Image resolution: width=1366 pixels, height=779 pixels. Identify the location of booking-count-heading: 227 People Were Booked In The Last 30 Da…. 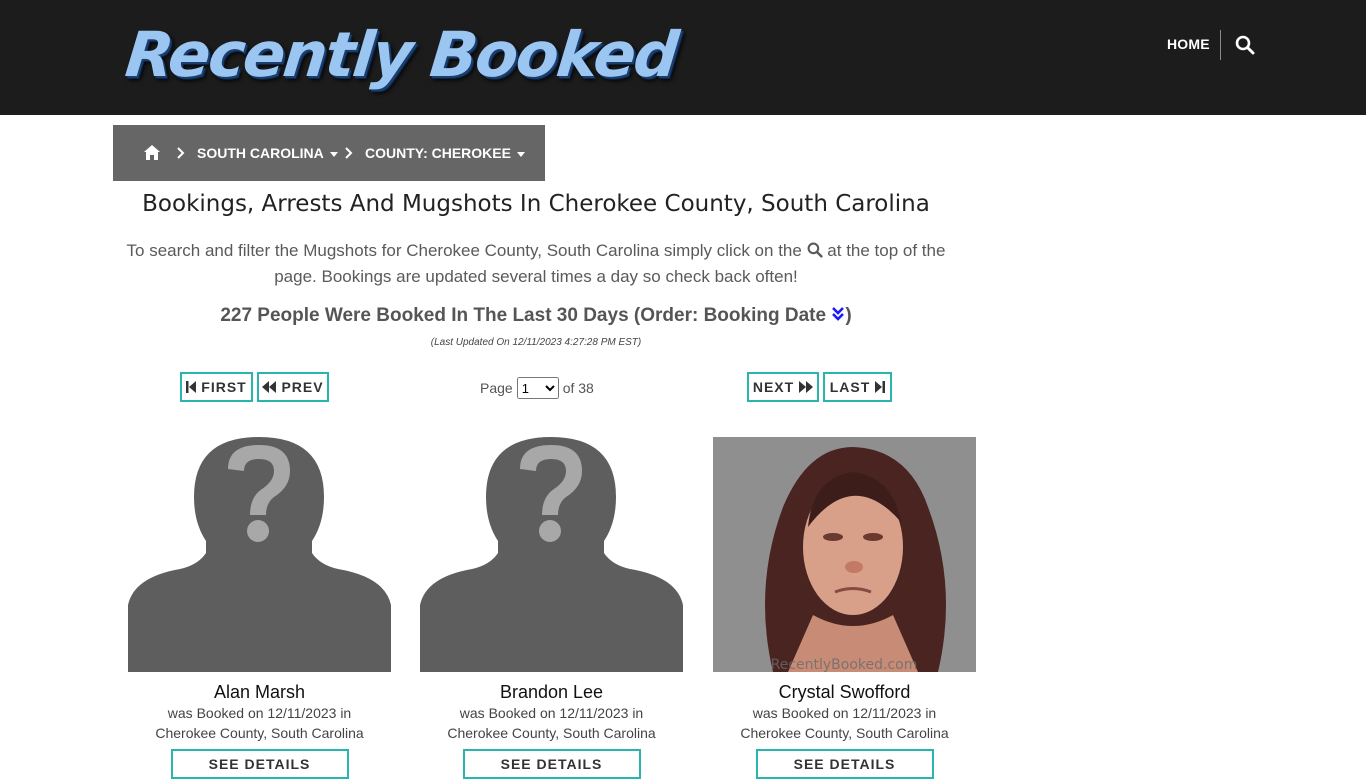
(536, 316).